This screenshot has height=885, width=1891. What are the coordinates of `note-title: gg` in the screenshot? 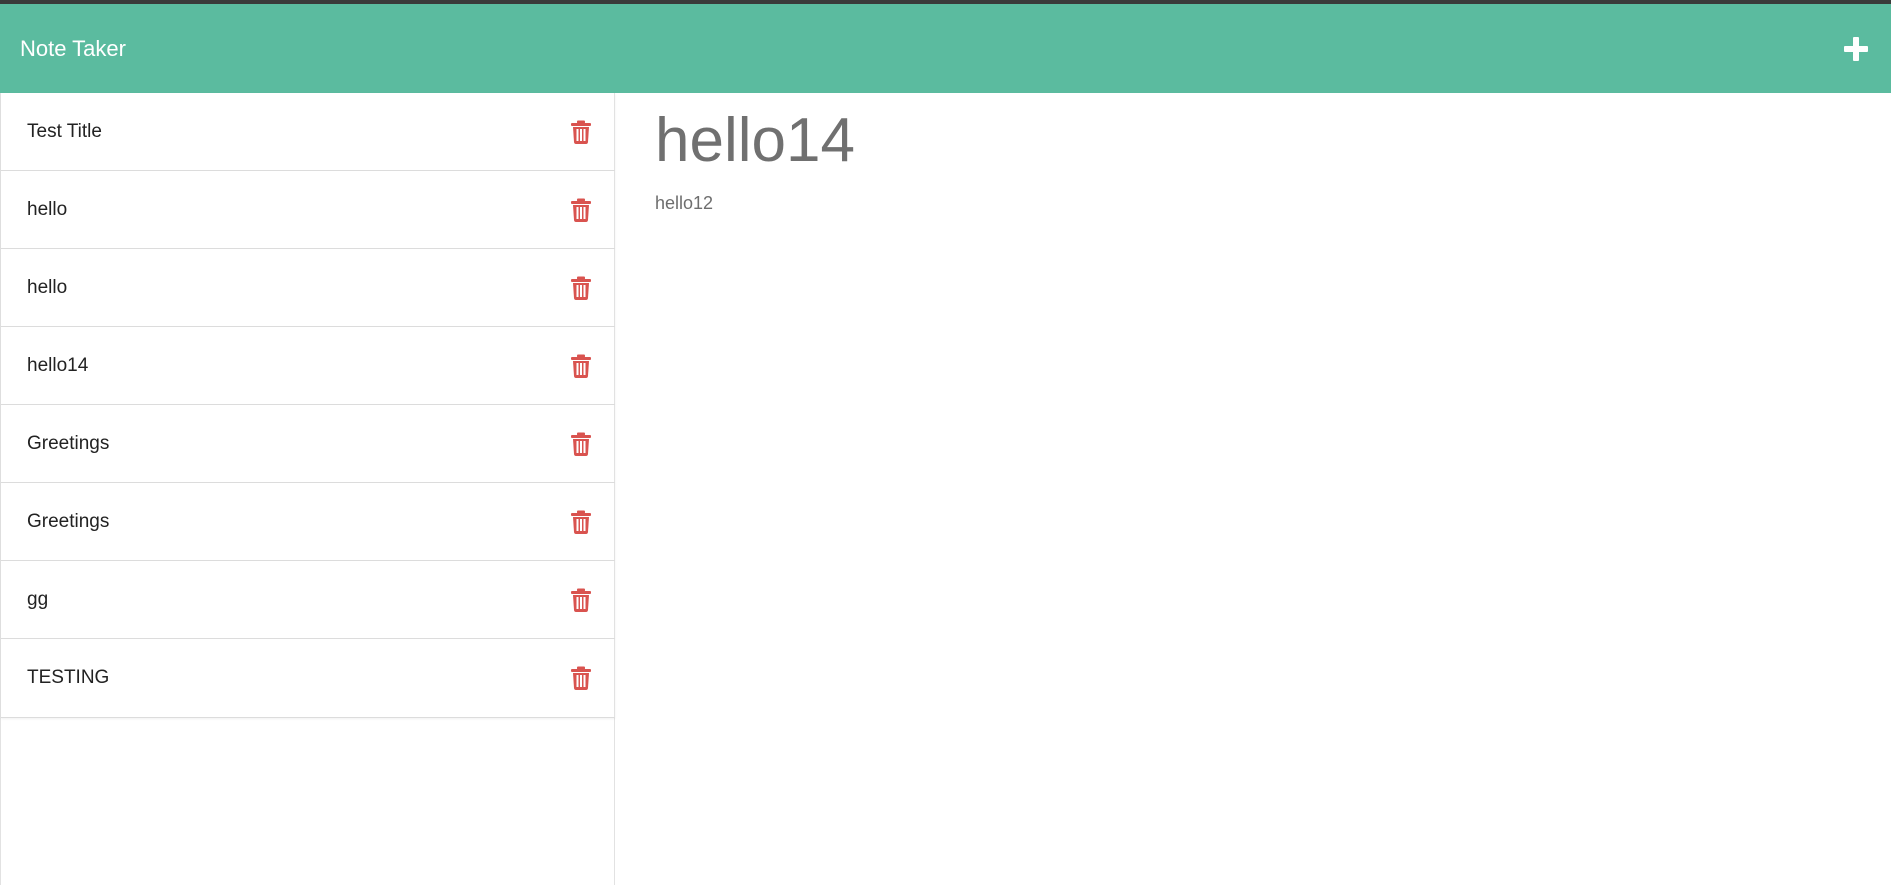 It's located at (38, 599).